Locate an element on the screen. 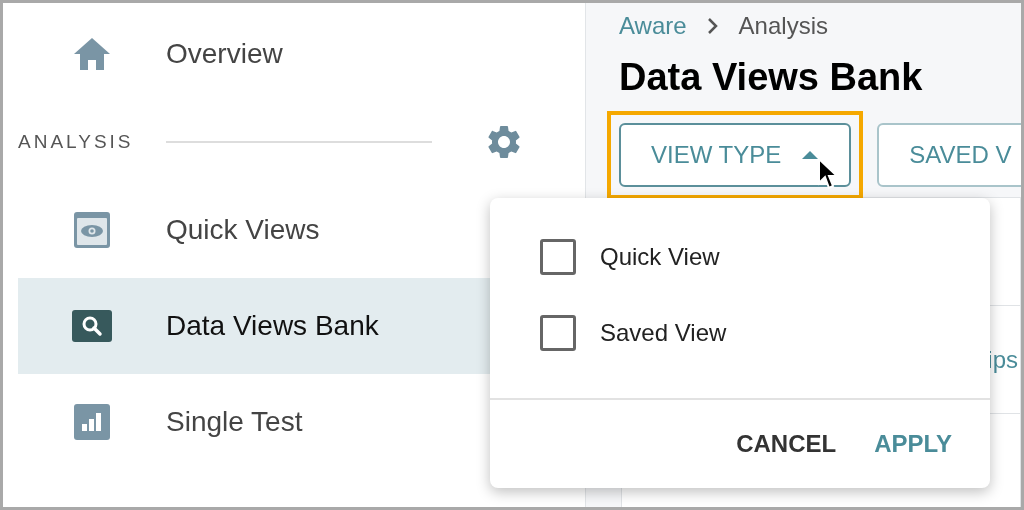  apply-button: APPLY is located at coordinates (913, 444).